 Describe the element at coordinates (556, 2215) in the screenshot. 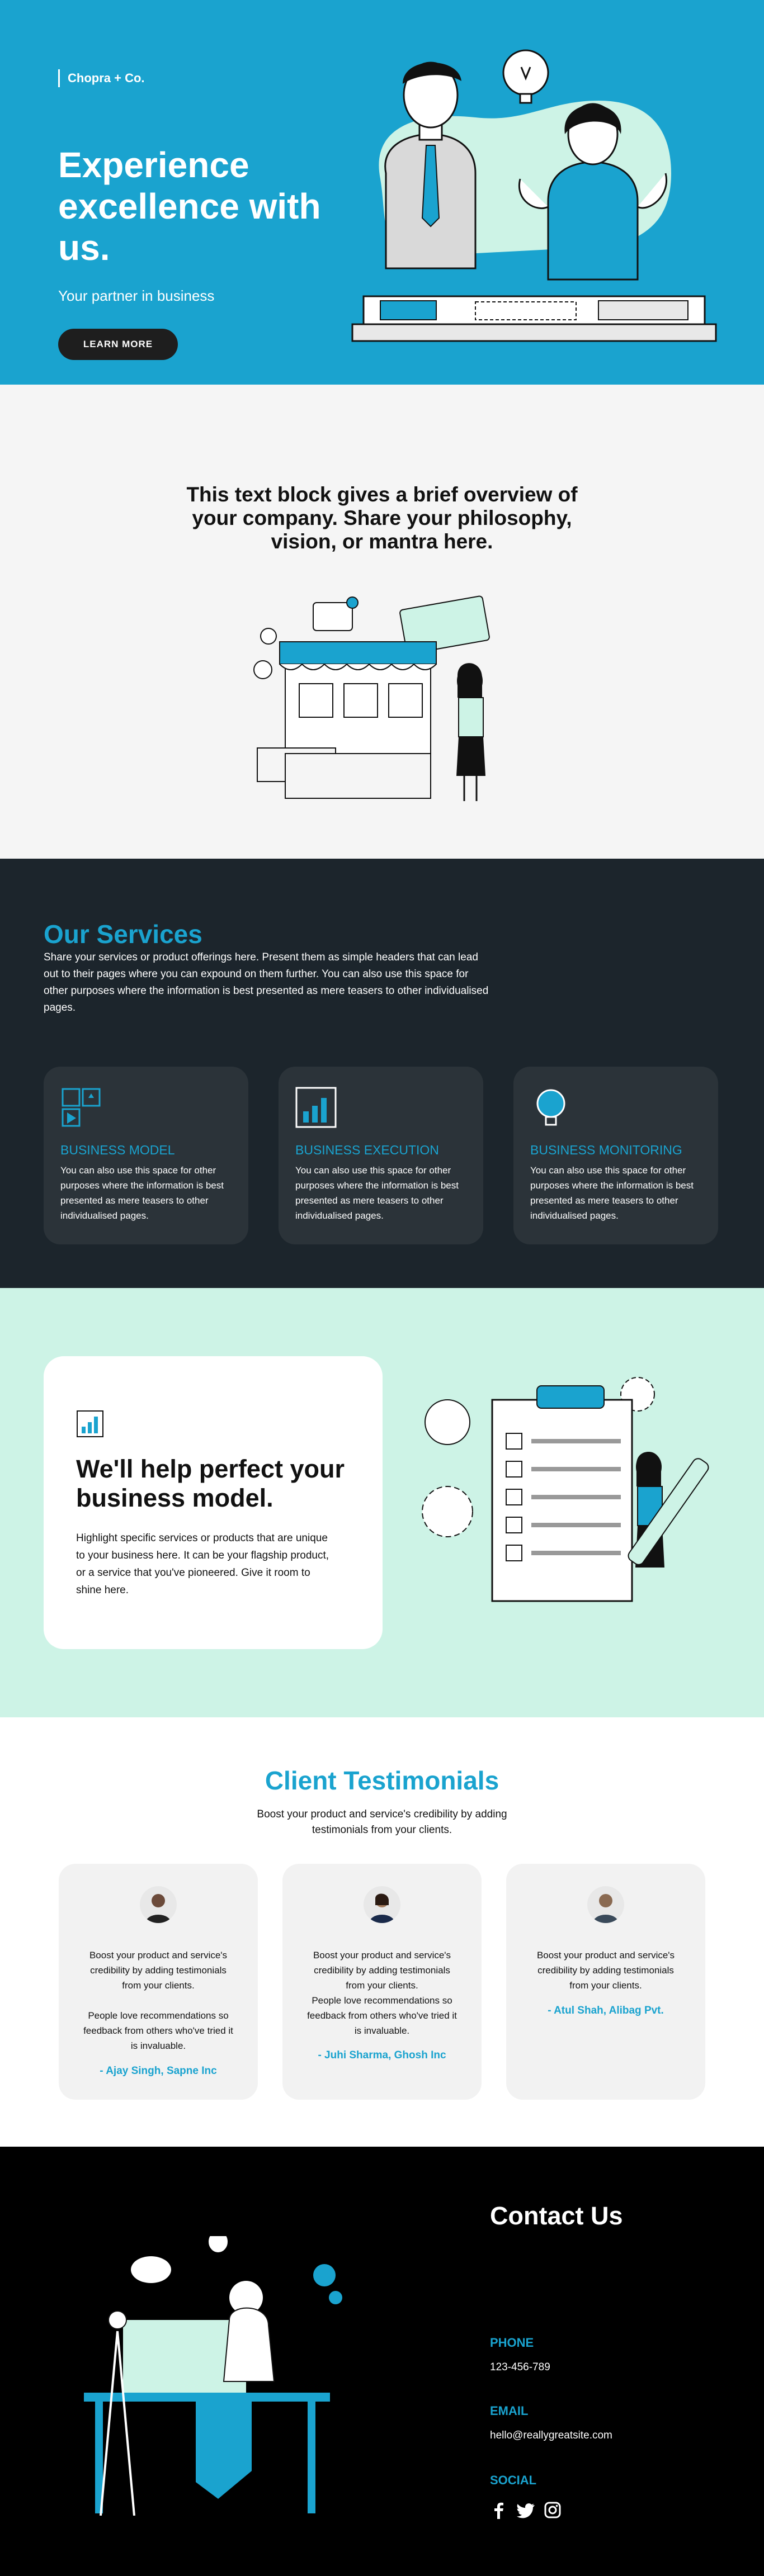

I see `contact-title: Contact Us` at that location.